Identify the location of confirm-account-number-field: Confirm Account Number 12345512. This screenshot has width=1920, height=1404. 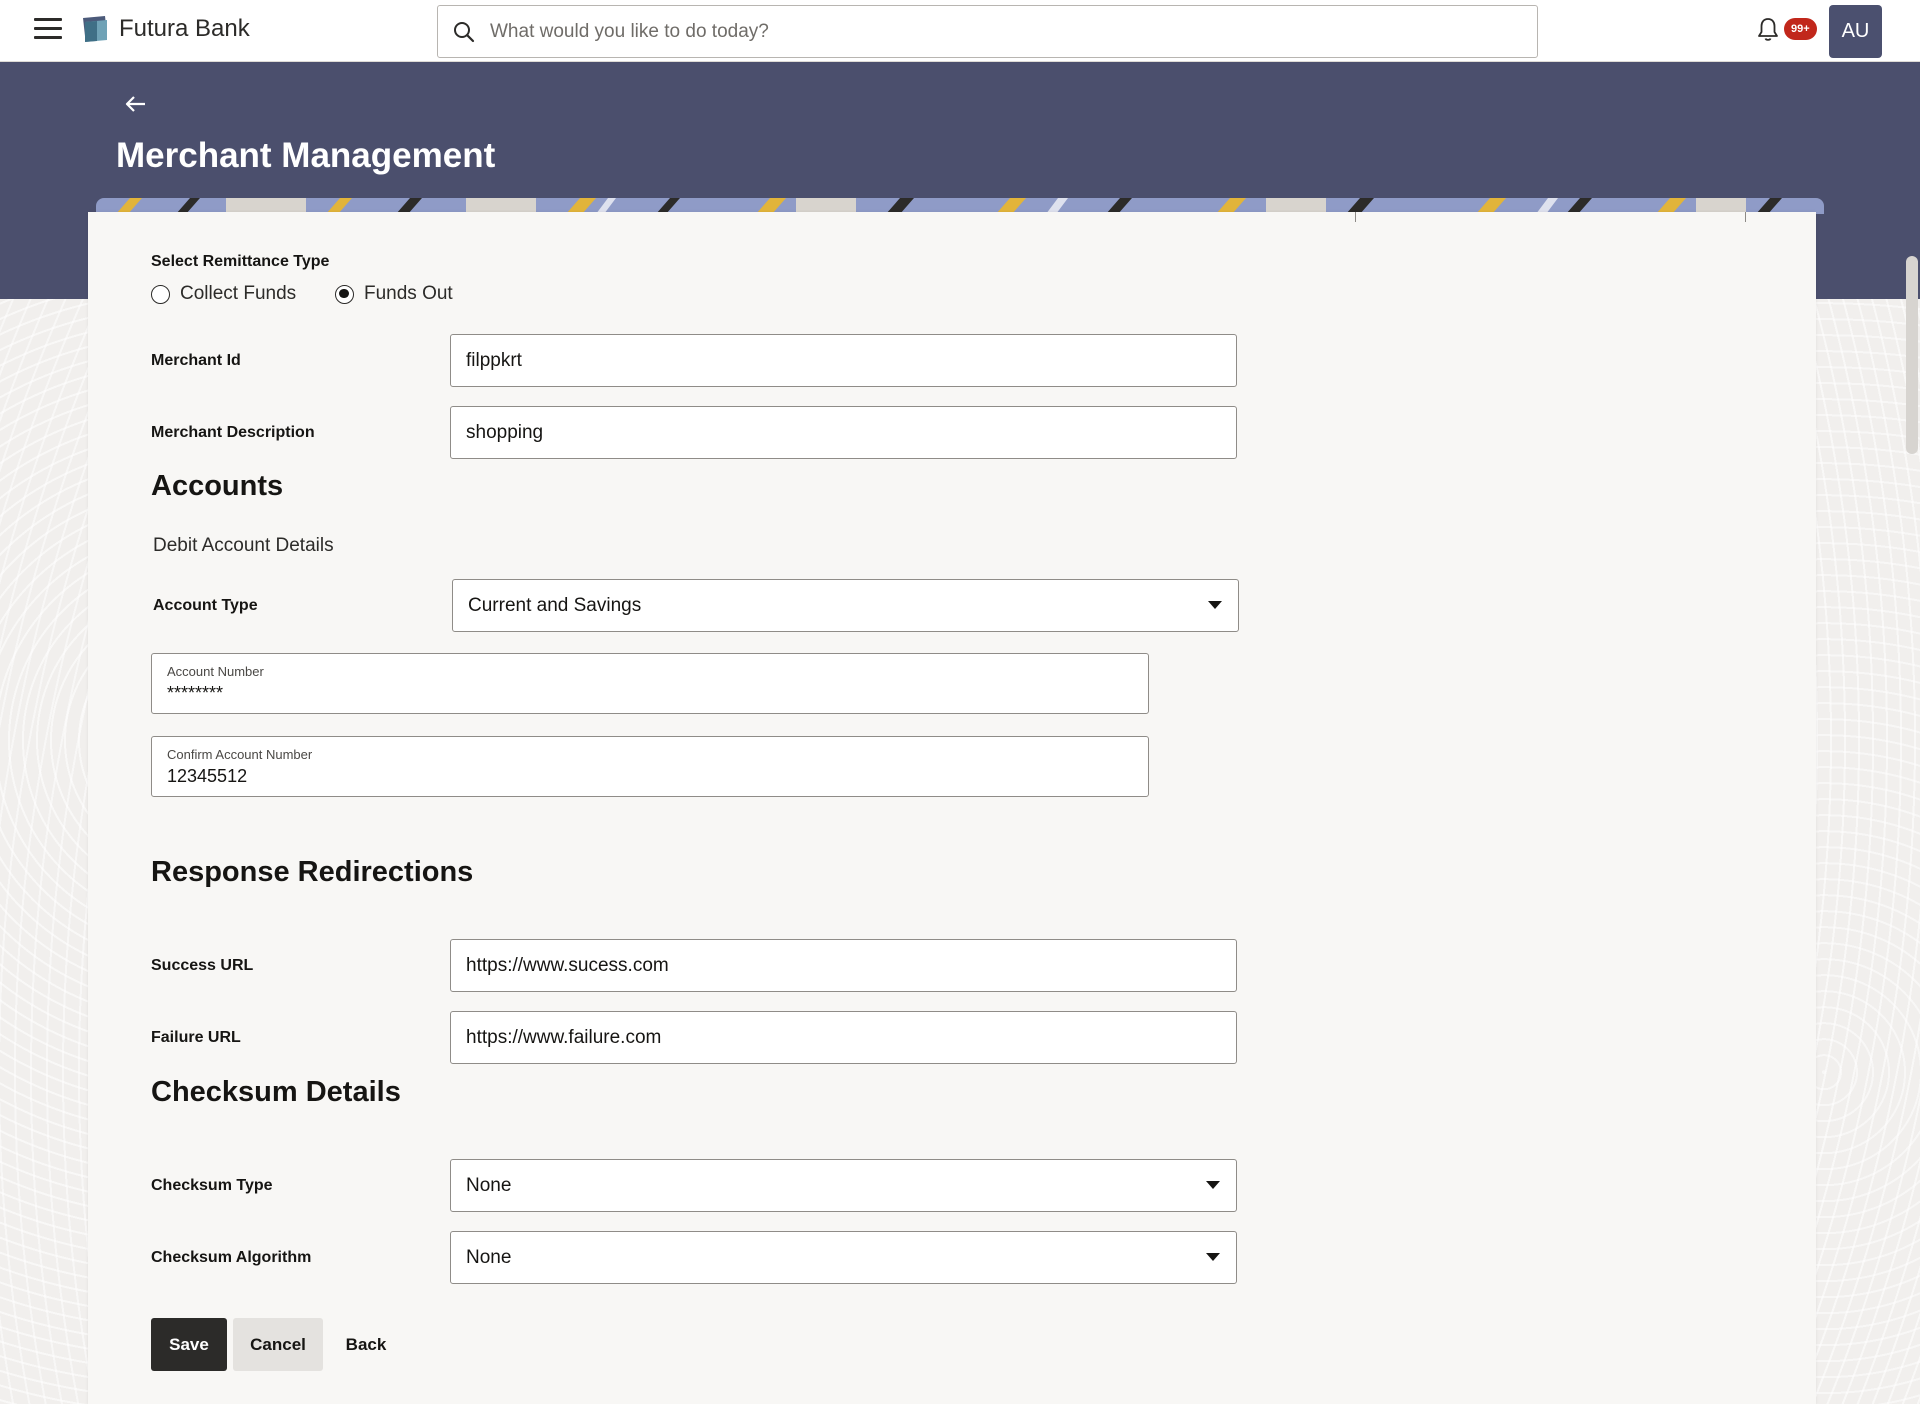
(650, 766).